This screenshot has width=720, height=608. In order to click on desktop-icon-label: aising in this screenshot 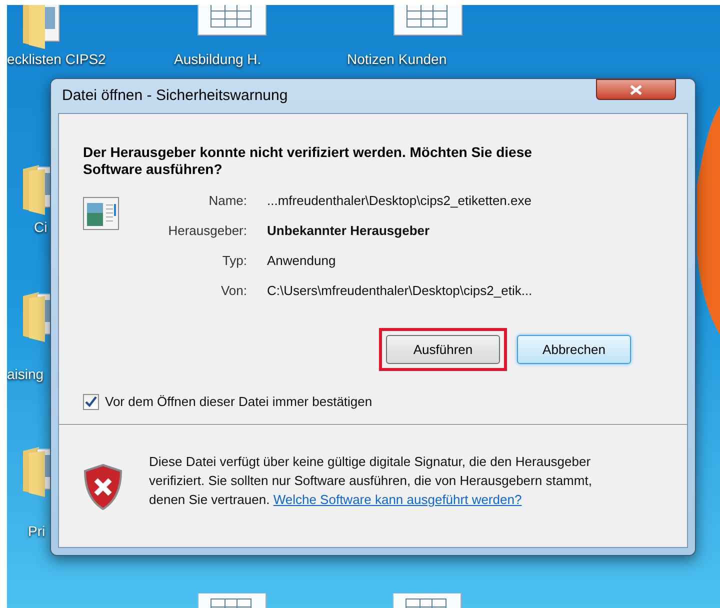, I will do `click(25, 374)`.